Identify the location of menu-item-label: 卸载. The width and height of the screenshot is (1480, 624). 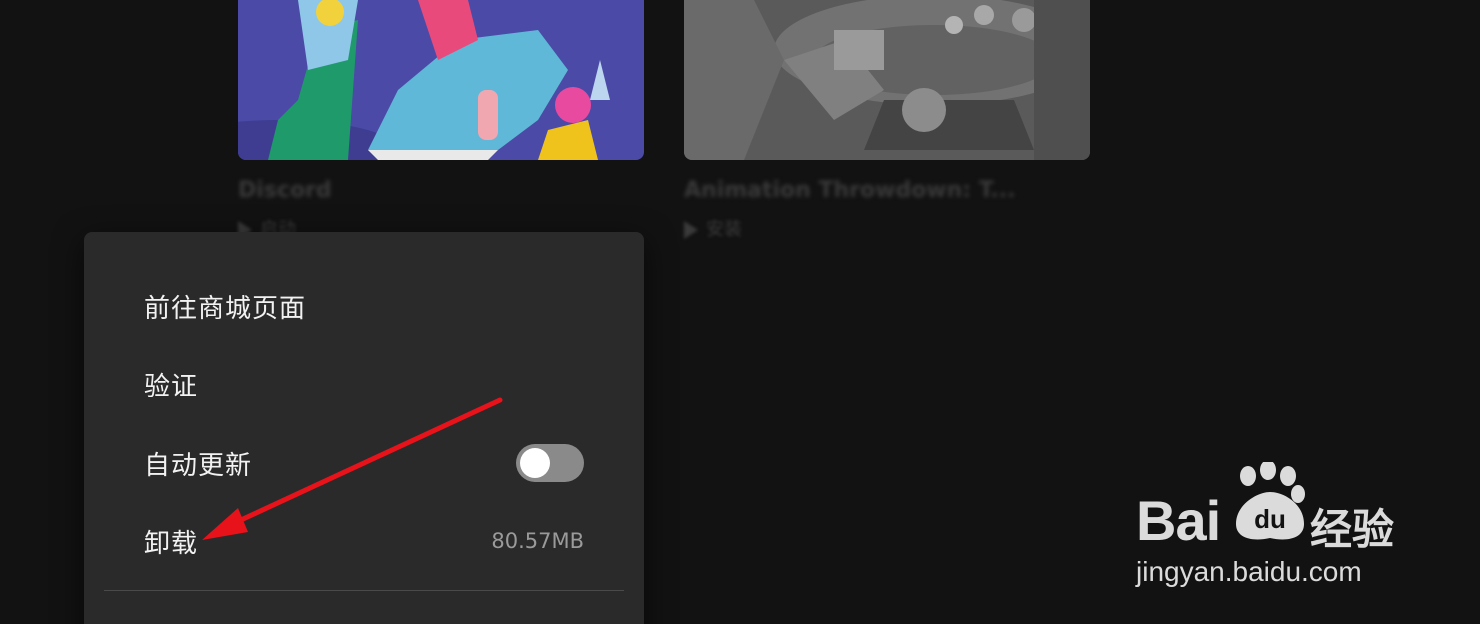
(171, 543).